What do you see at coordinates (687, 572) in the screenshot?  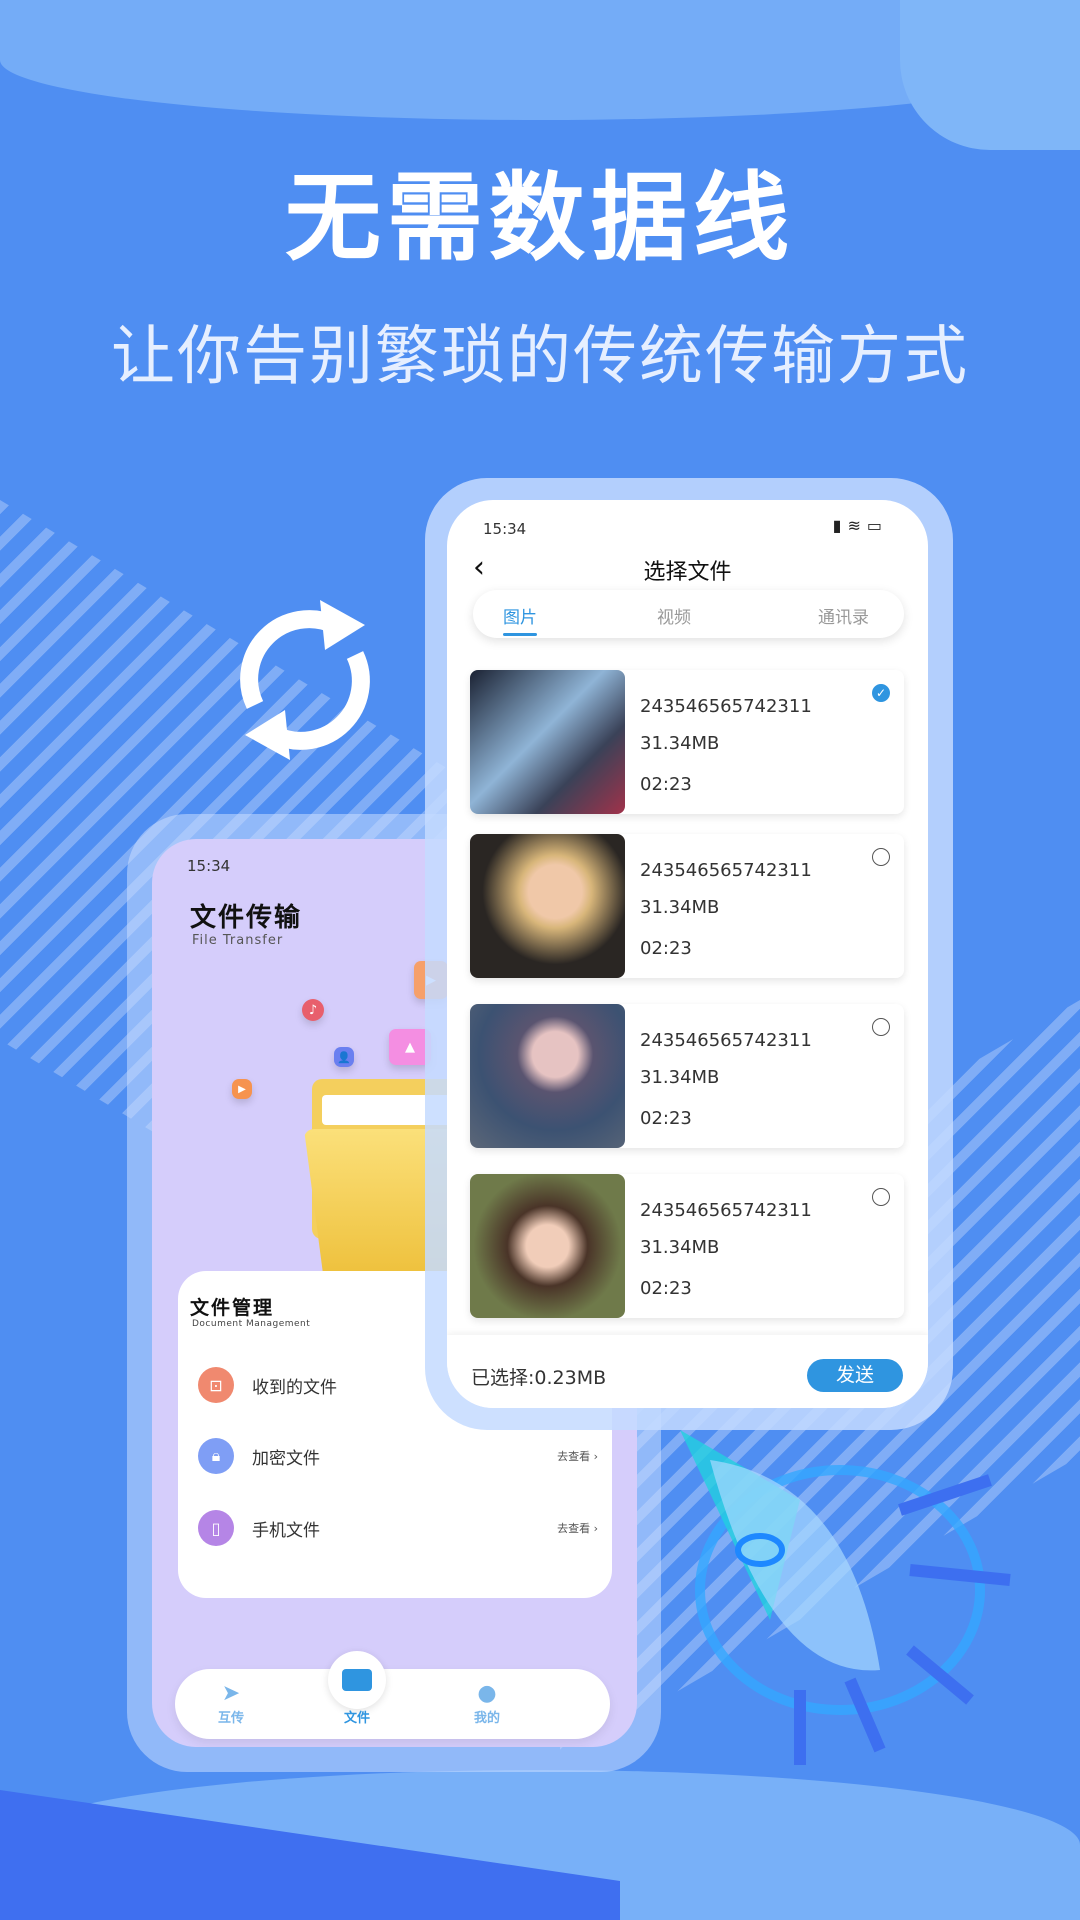 I see `page-title: 选择文件` at bounding box center [687, 572].